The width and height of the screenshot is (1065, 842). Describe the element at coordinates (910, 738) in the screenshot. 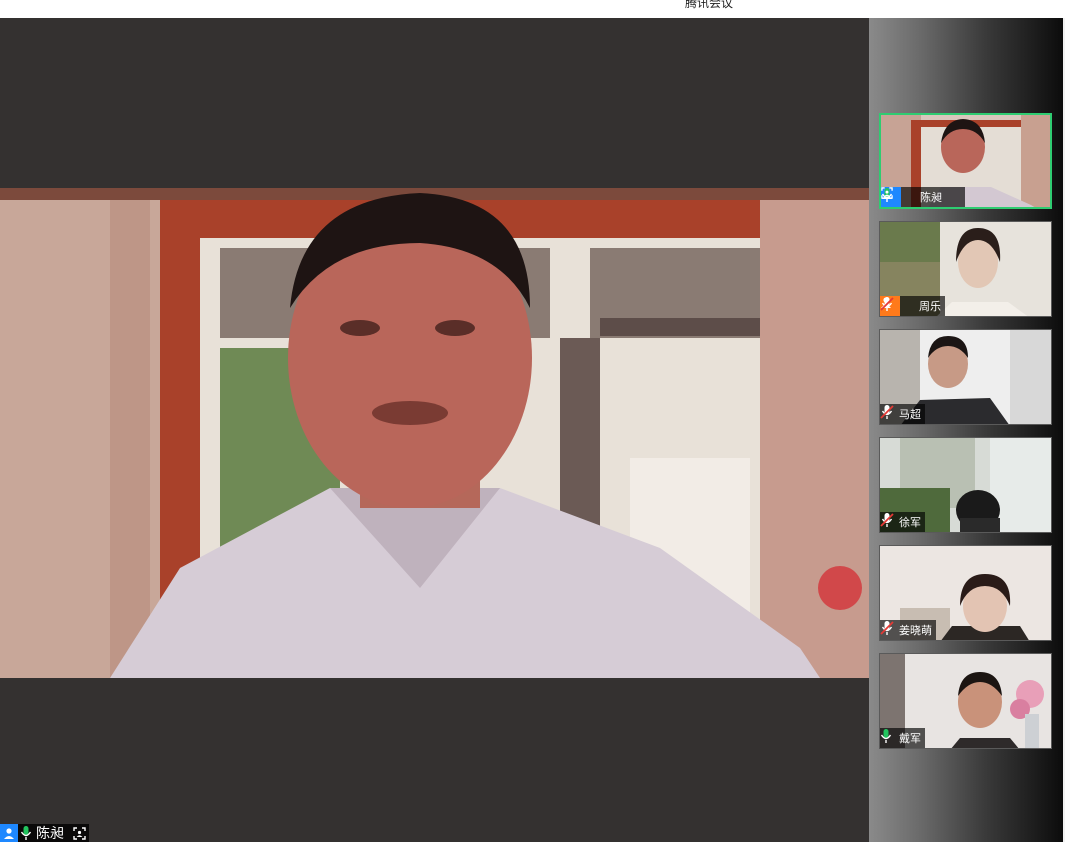

I see `participant-name: 戴军` at that location.